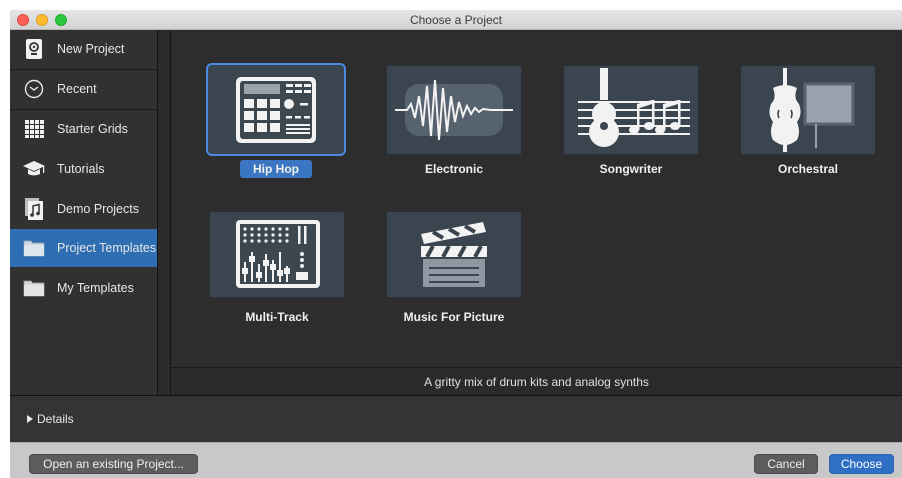 The image size is (902, 478). I want to click on sidebar-item-new-project: New Project, so click(83, 49).